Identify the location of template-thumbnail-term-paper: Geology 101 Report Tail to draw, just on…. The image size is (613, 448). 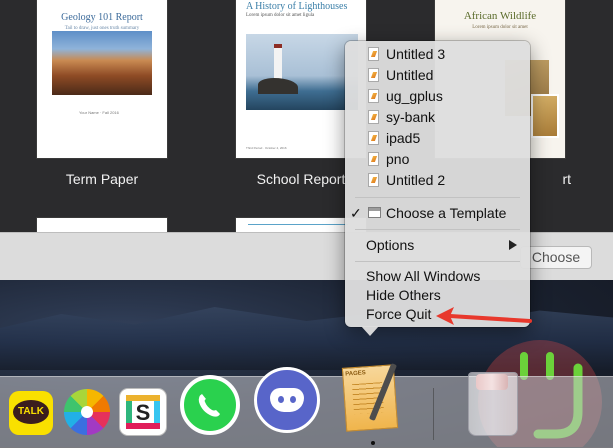
(102, 79).